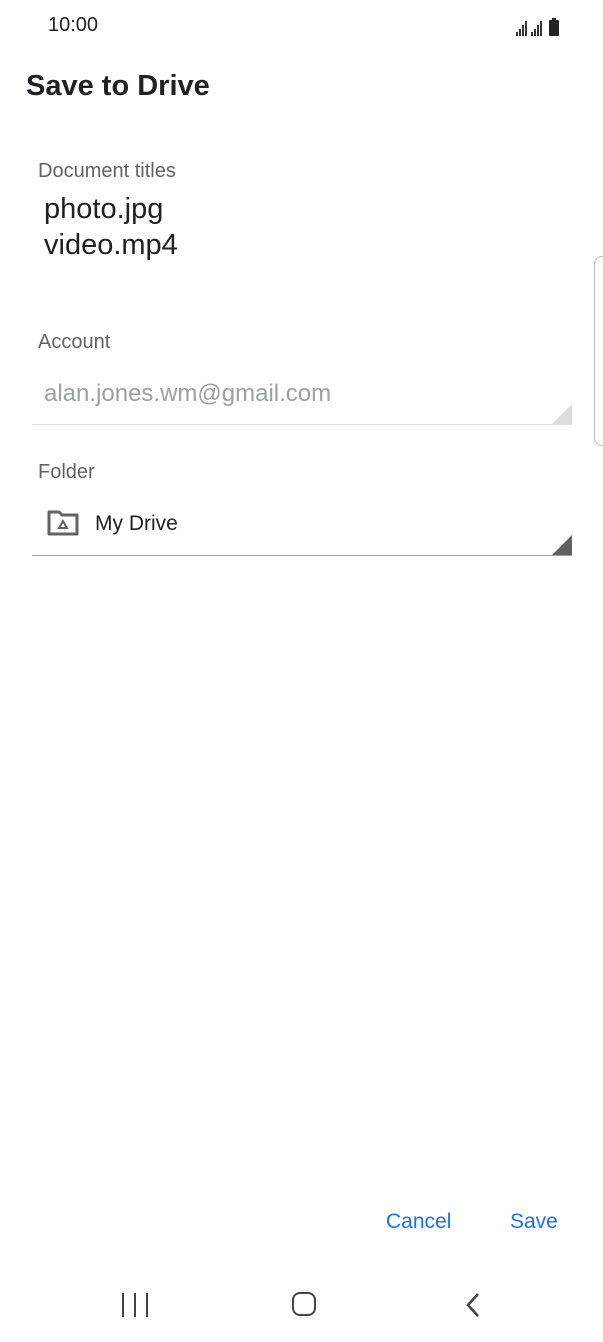 The height and width of the screenshot is (1342, 603). Describe the element at coordinates (107, 171) in the screenshot. I see `document-titles-label: Document titles` at that location.